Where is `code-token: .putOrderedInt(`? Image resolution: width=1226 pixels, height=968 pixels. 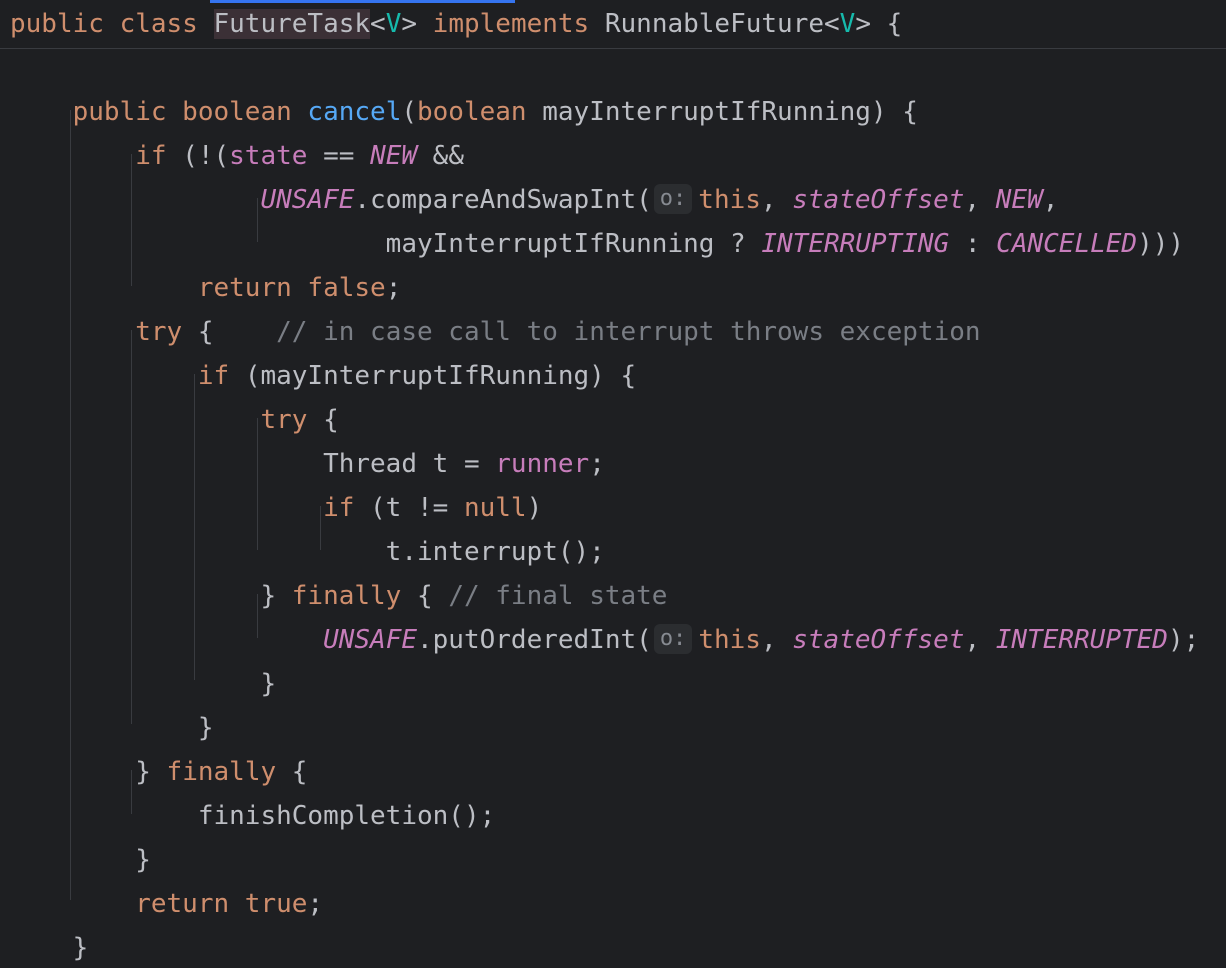 code-token: .putOrderedInt( is located at coordinates (534, 640).